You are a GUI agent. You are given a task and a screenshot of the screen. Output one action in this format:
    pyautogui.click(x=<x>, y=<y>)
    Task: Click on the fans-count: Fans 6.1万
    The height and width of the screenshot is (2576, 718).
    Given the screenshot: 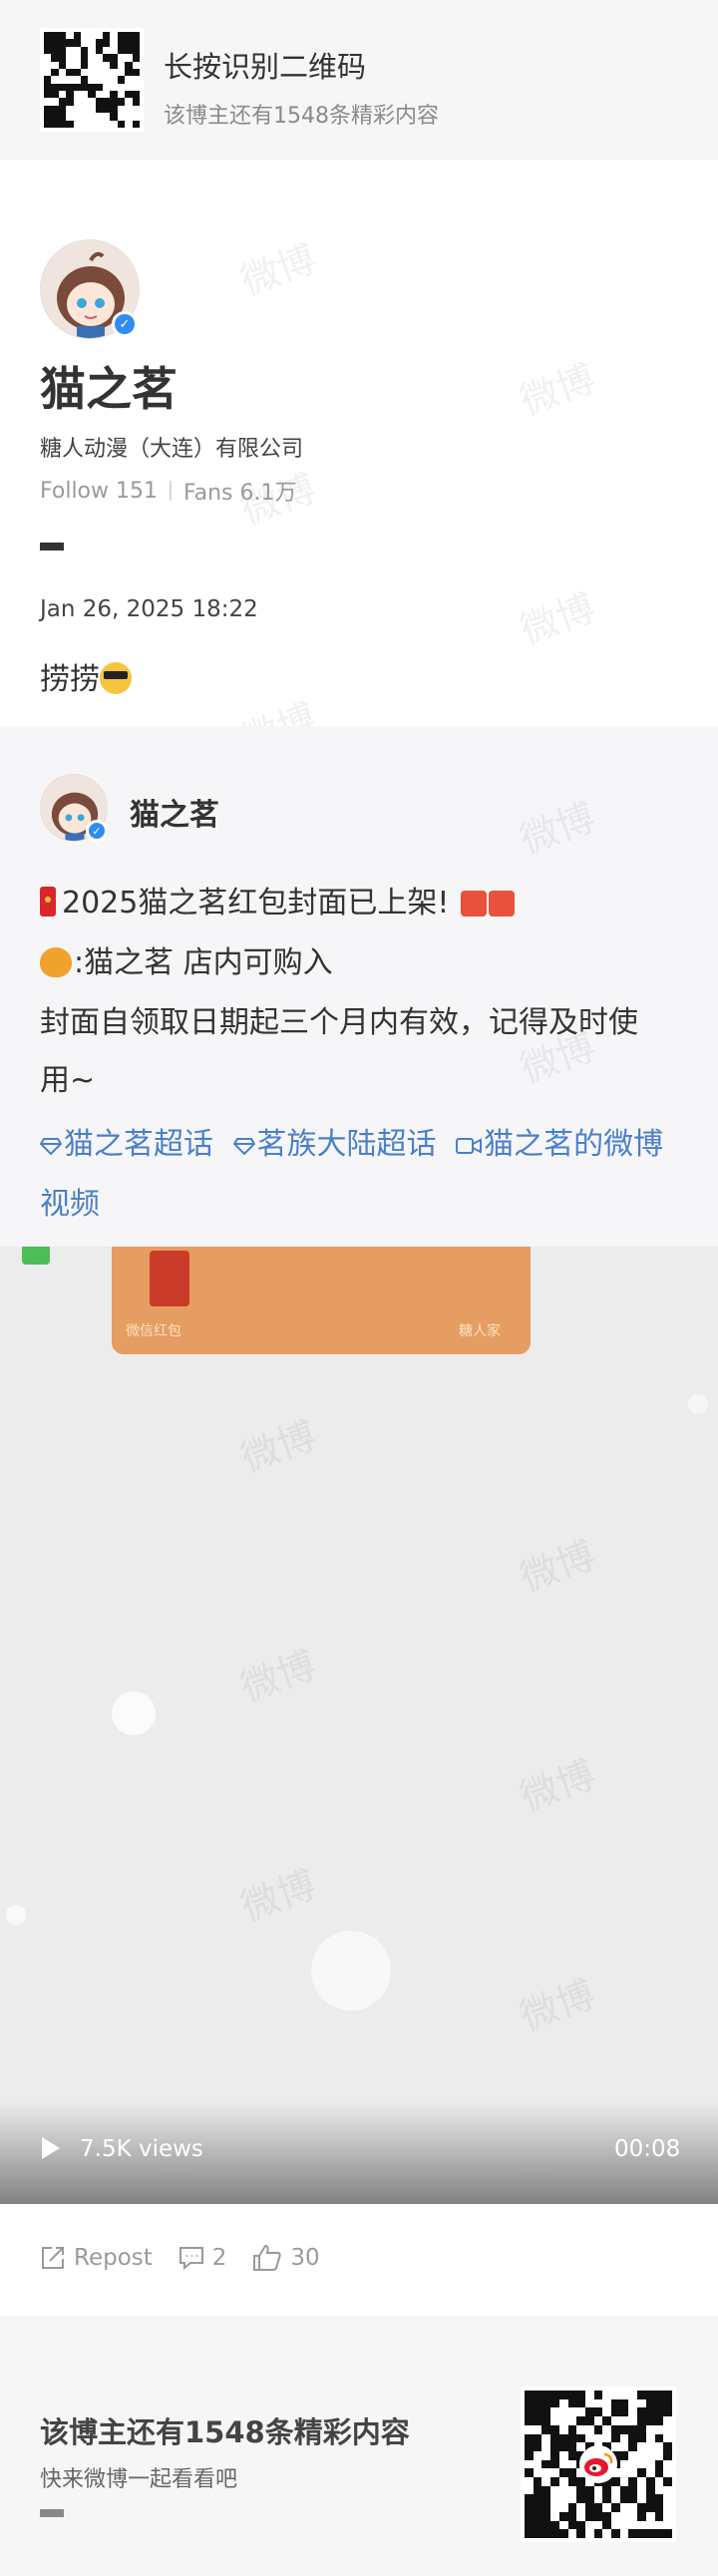 What is the action you would take?
    pyautogui.click(x=240, y=491)
    